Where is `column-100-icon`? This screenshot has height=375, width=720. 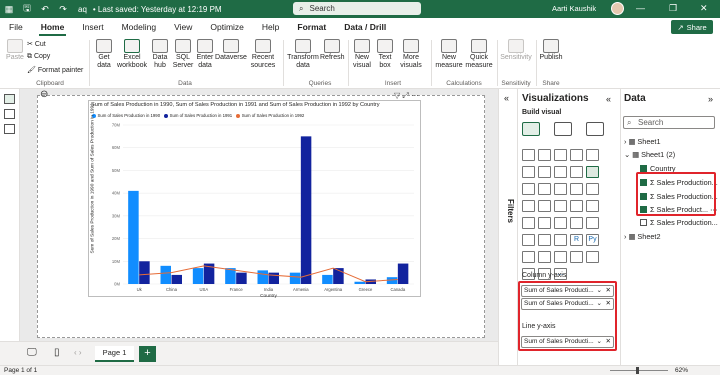
column-100-icon is located at coordinates (528, 172).